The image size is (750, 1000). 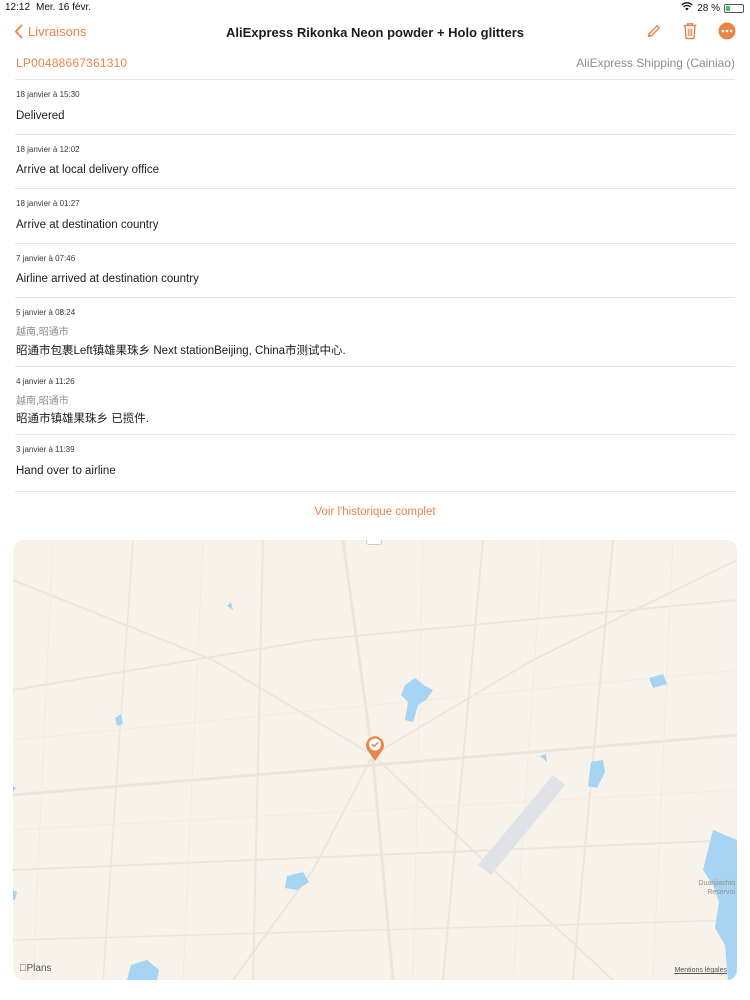 I want to click on battery-icon, so click(x=734, y=8).